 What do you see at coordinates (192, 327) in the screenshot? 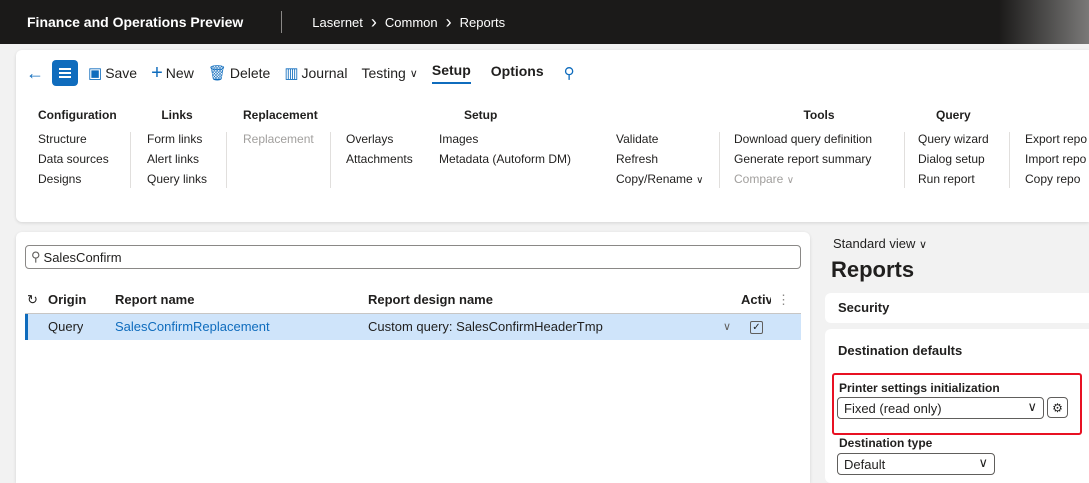
I see `cell-report-name: SalesConfirmReplacement` at bounding box center [192, 327].